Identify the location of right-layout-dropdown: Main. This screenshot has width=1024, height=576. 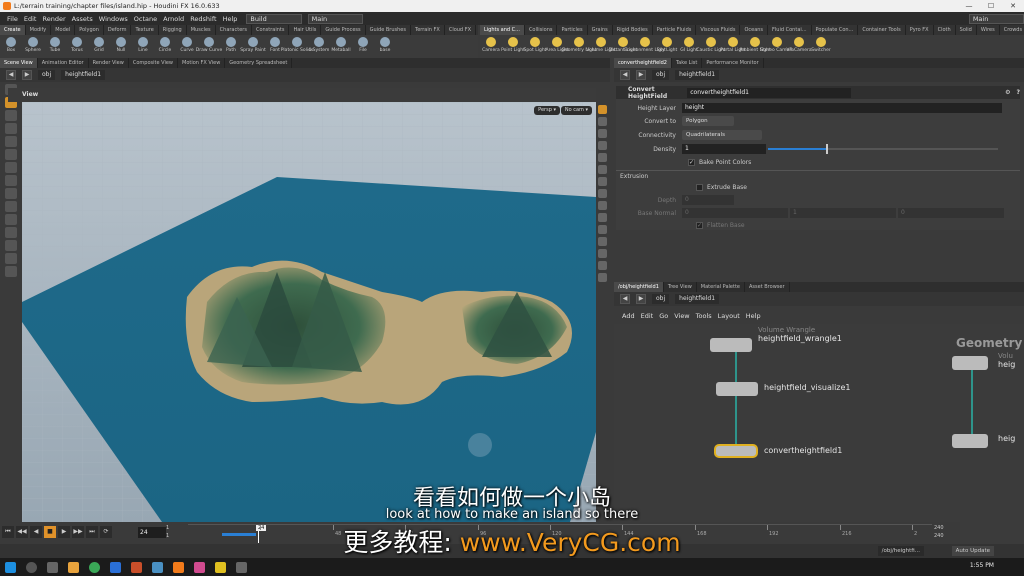
(996, 18).